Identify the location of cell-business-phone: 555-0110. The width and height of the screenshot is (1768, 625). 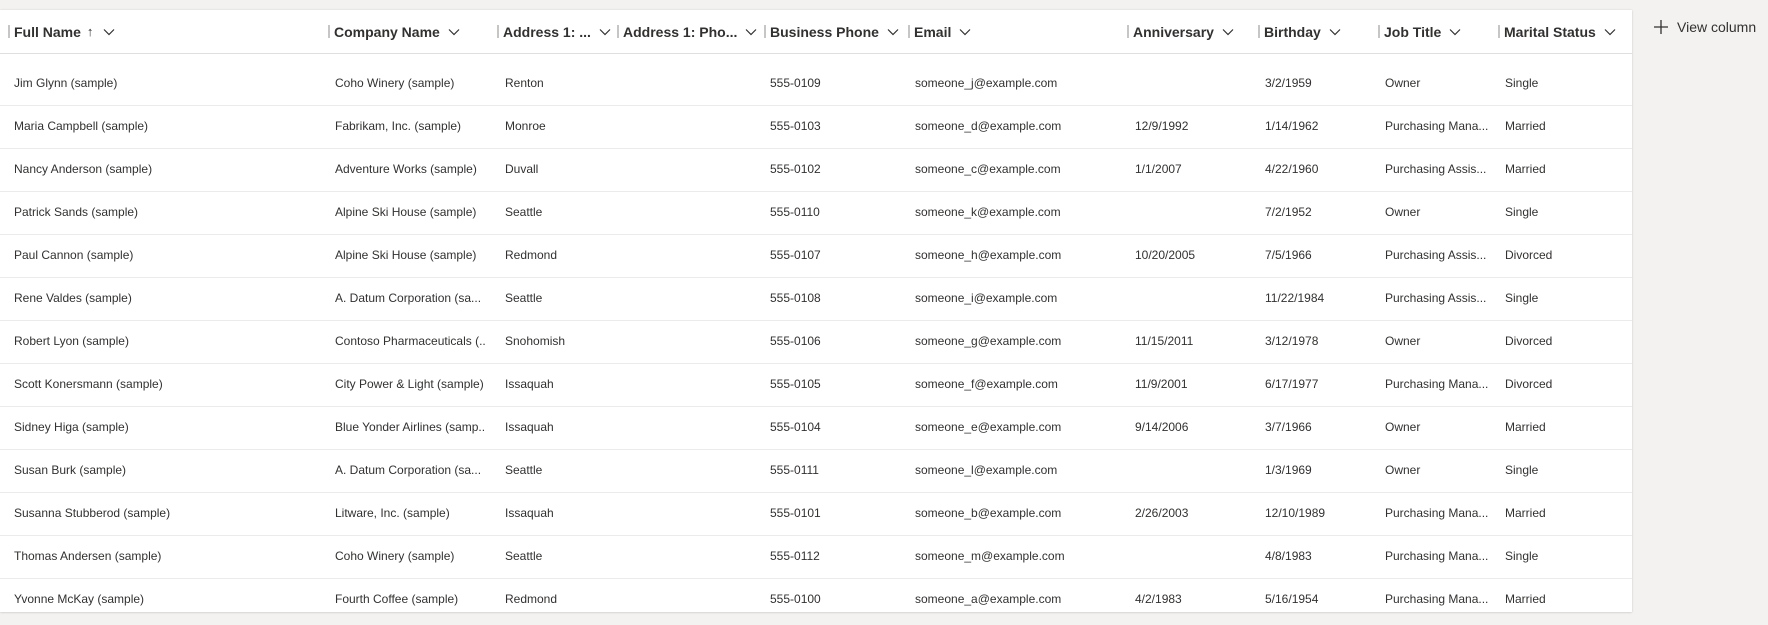
(795, 212).